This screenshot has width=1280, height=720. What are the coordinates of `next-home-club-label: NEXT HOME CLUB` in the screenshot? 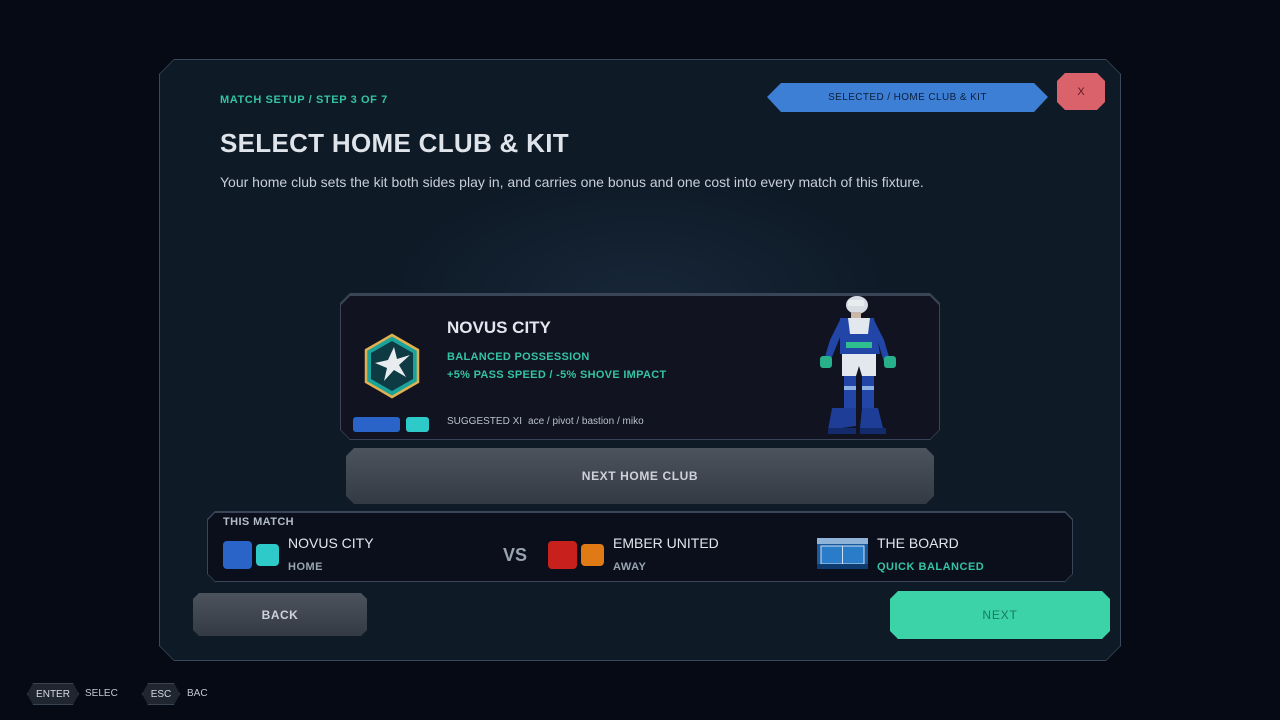 It's located at (640, 476).